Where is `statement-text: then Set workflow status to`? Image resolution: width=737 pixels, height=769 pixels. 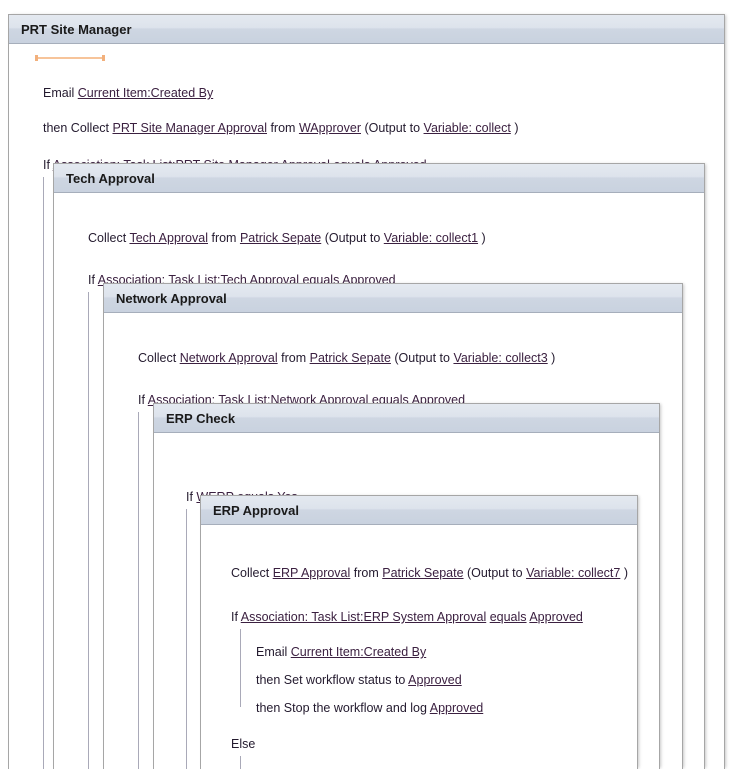 statement-text: then Set workflow status to is located at coordinates (332, 680).